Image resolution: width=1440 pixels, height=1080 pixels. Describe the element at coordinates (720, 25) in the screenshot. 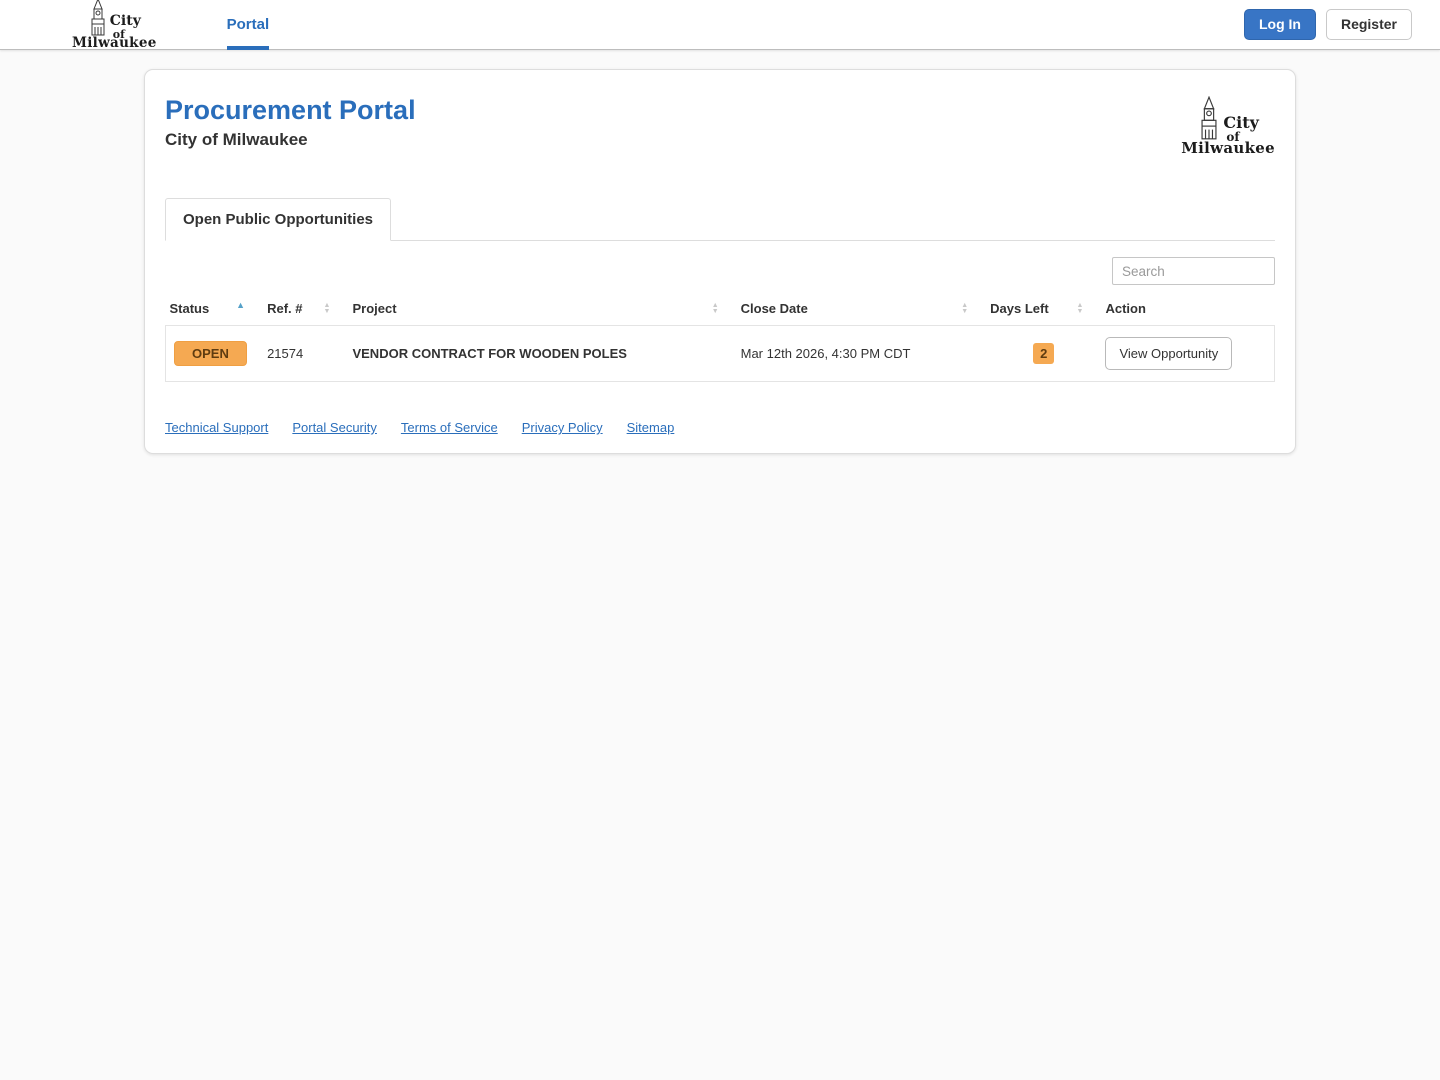

I see `top-navbar: City of Milwaukee Portal Log In Register` at that location.